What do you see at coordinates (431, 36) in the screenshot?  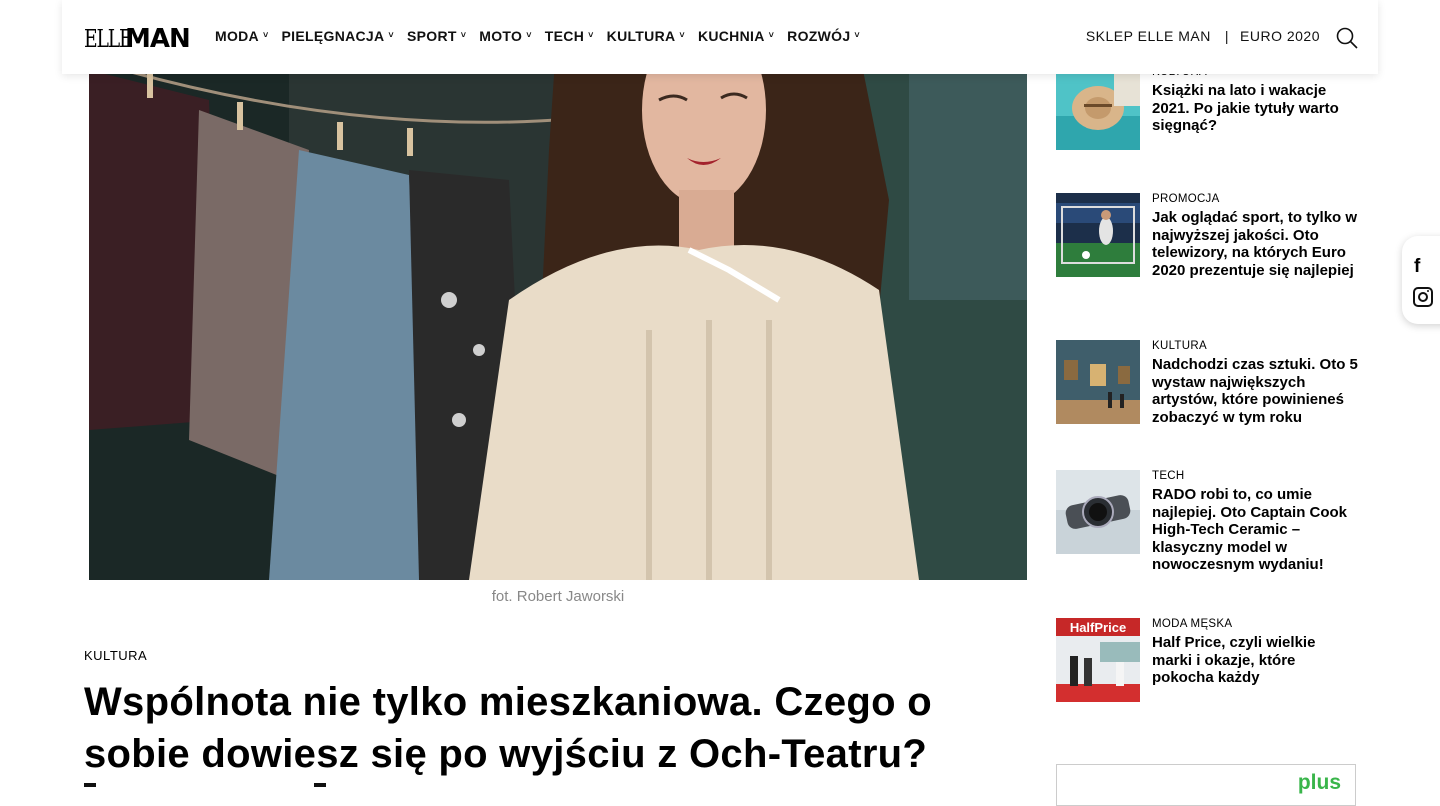 I see `nav-label: SPORT` at bounding box center [431, 36].